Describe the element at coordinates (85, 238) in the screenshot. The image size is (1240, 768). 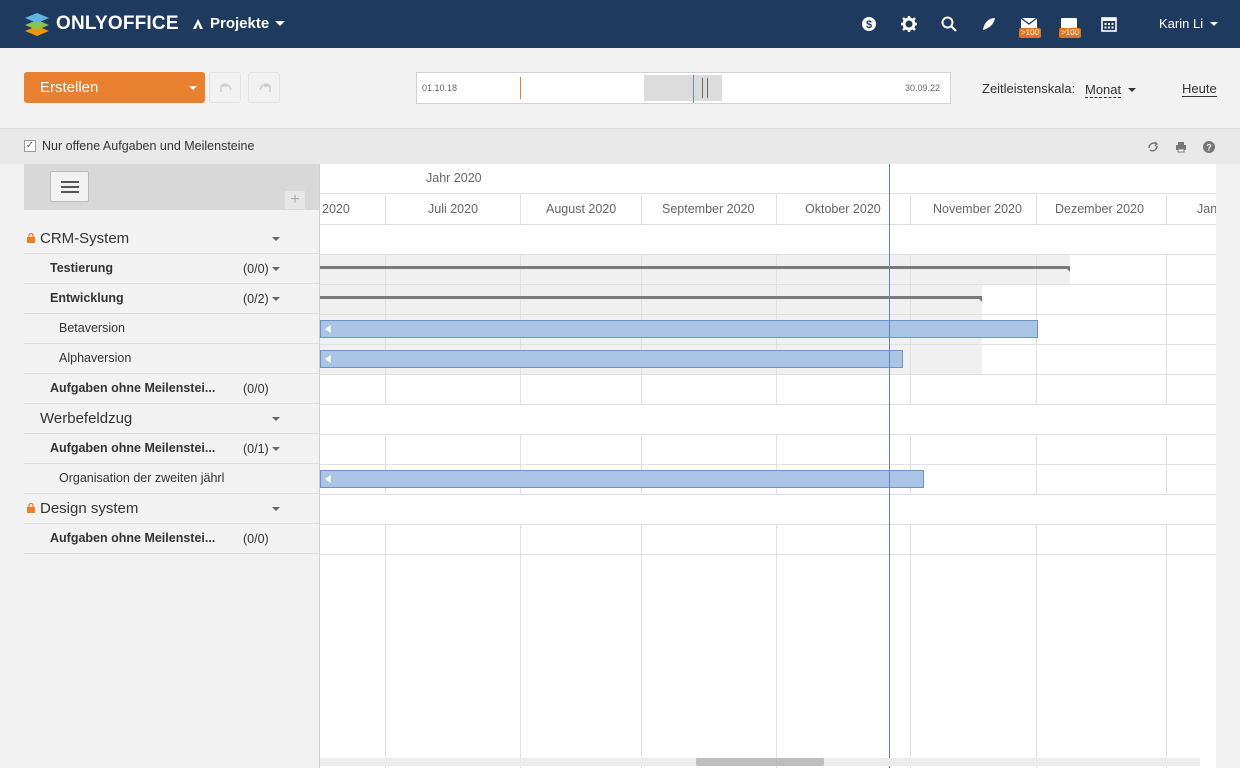
I see `project-name: CRM-System` at that location.